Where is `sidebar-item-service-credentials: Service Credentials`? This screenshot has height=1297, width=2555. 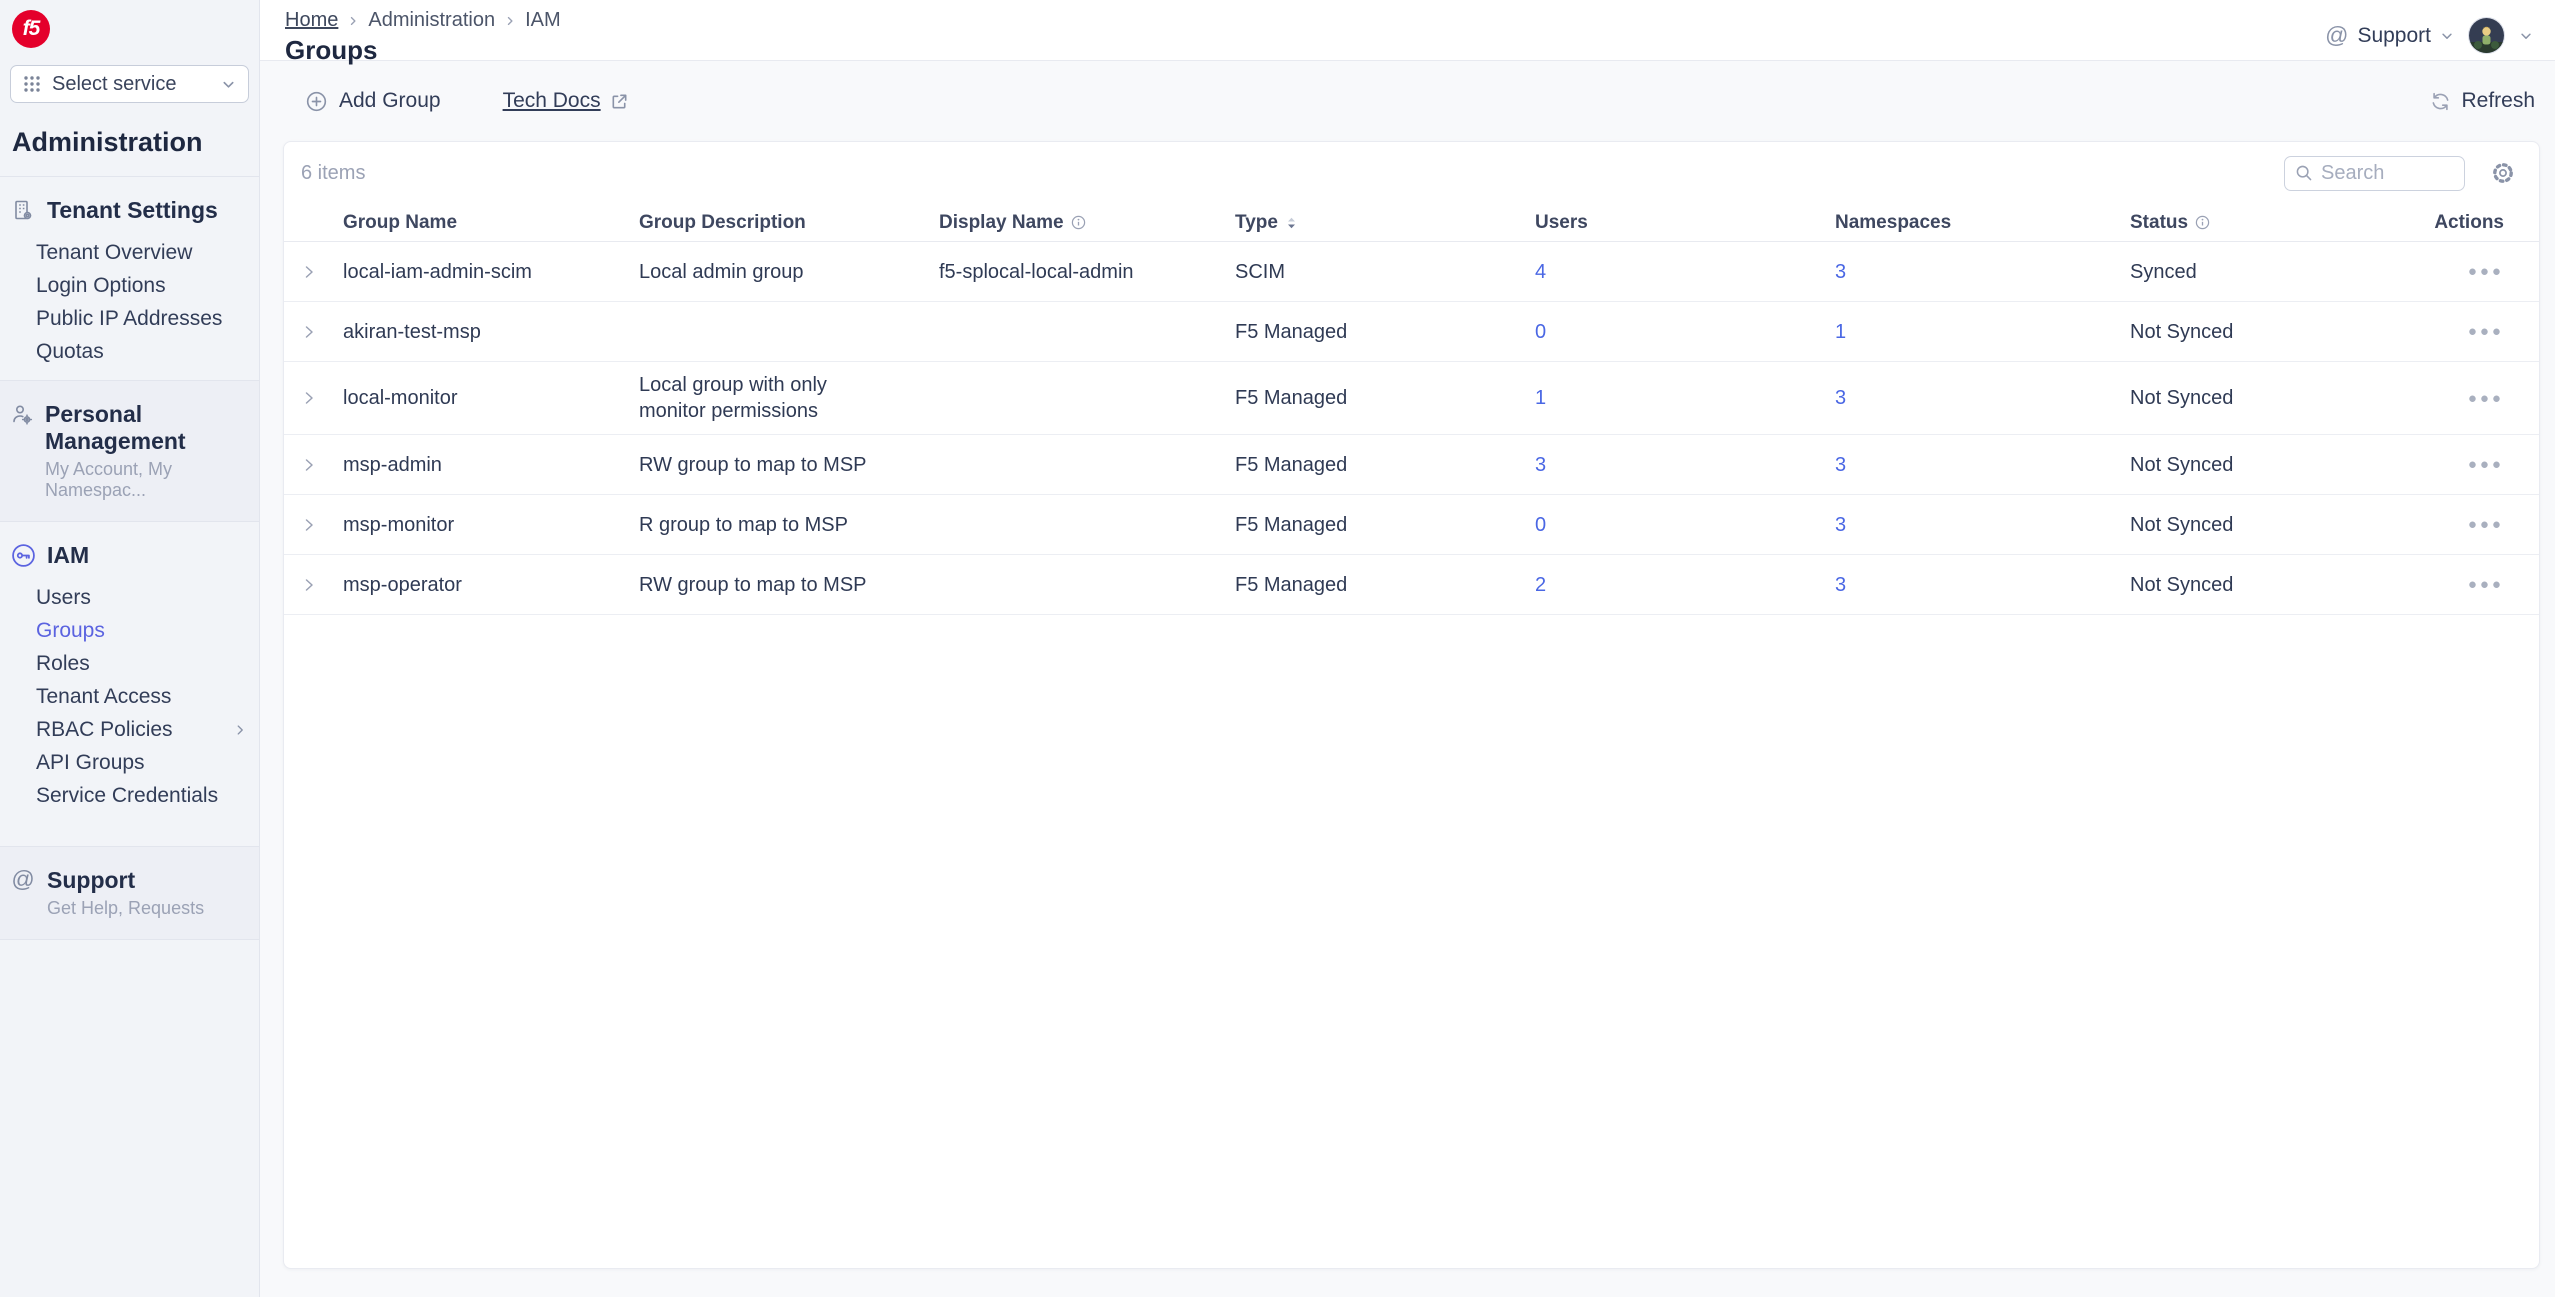 sidebar-item-service-credentials: Service Credentials is located at coordinates (147, 795).